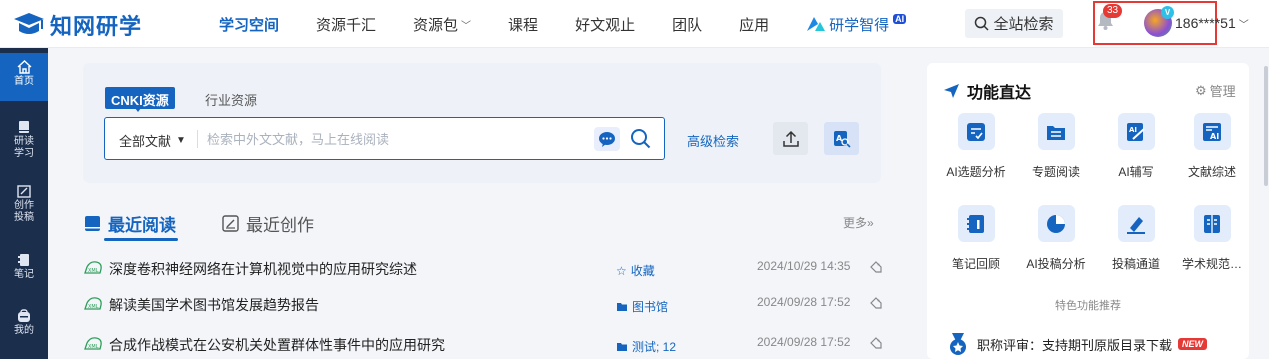 The image size is (1269, 359). What do you see at coordinates (249, 24) in the screenshot?
I see `nav-learning-space: 学习空间` at bounding box center [249, 24].